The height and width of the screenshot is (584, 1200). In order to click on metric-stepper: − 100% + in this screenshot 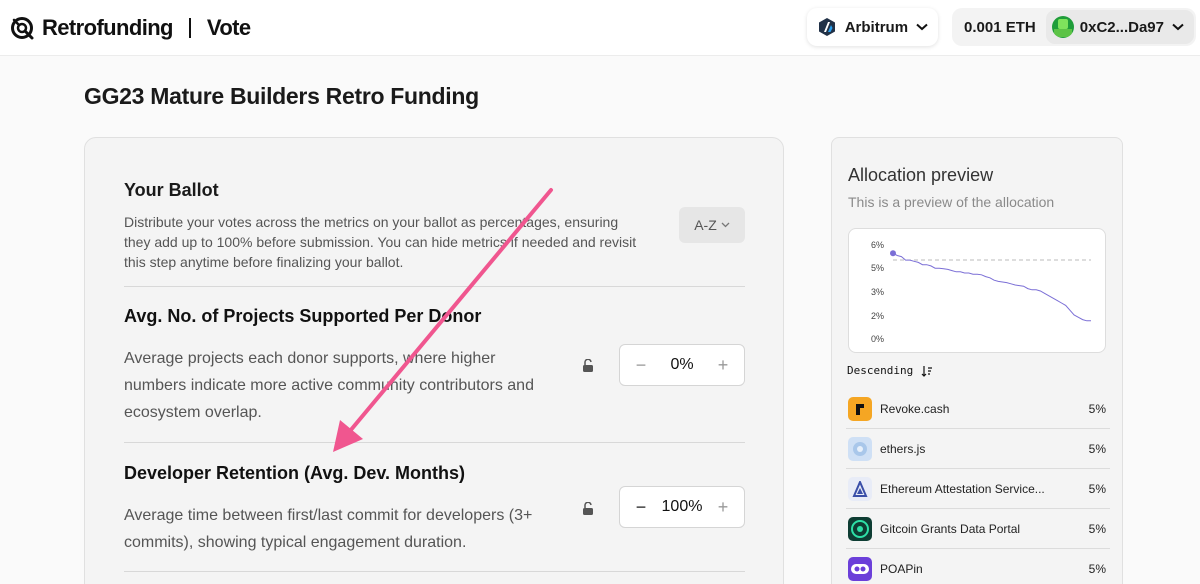, I will do `click(682, 507)`.